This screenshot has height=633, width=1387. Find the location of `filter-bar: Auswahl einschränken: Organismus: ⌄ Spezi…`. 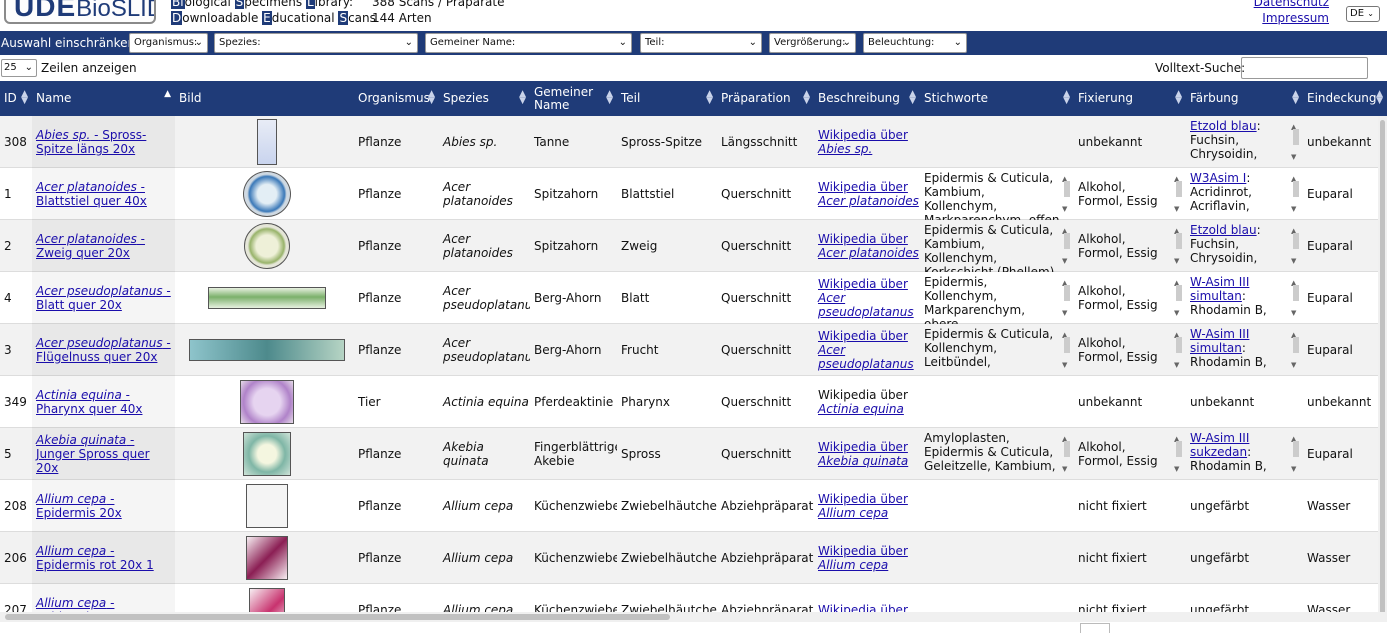

filter-bar: Auswahl einschränken: Organismus: ⌄ Spezi… is located at coordinates (693, 43).